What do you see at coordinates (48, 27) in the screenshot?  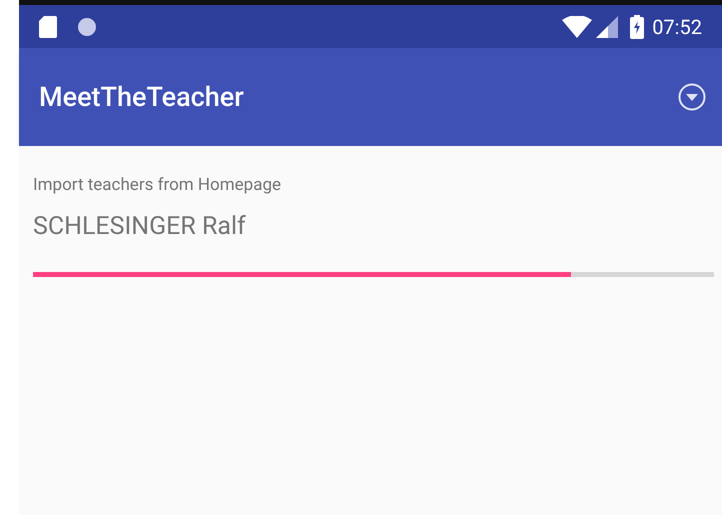 I see `sd-card-icon` at bounding box center [48, 27].